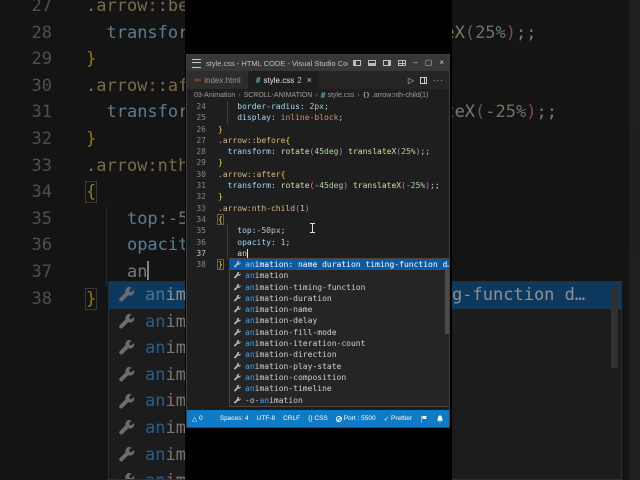 The width and height of the screenshot is (640, 480). What do you see at coordinates (339, 309) in the screenshot?
I see `suggest-item-4: animation-name` at bounding box center [339, 309].